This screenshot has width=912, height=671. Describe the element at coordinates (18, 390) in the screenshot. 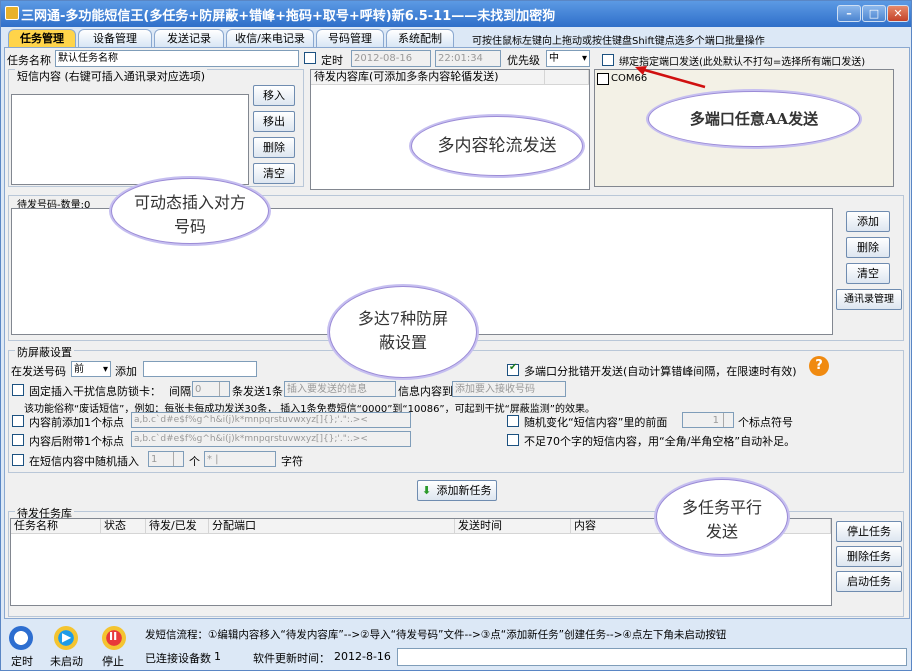

I see `fixed-insert-checkbox` at that location.